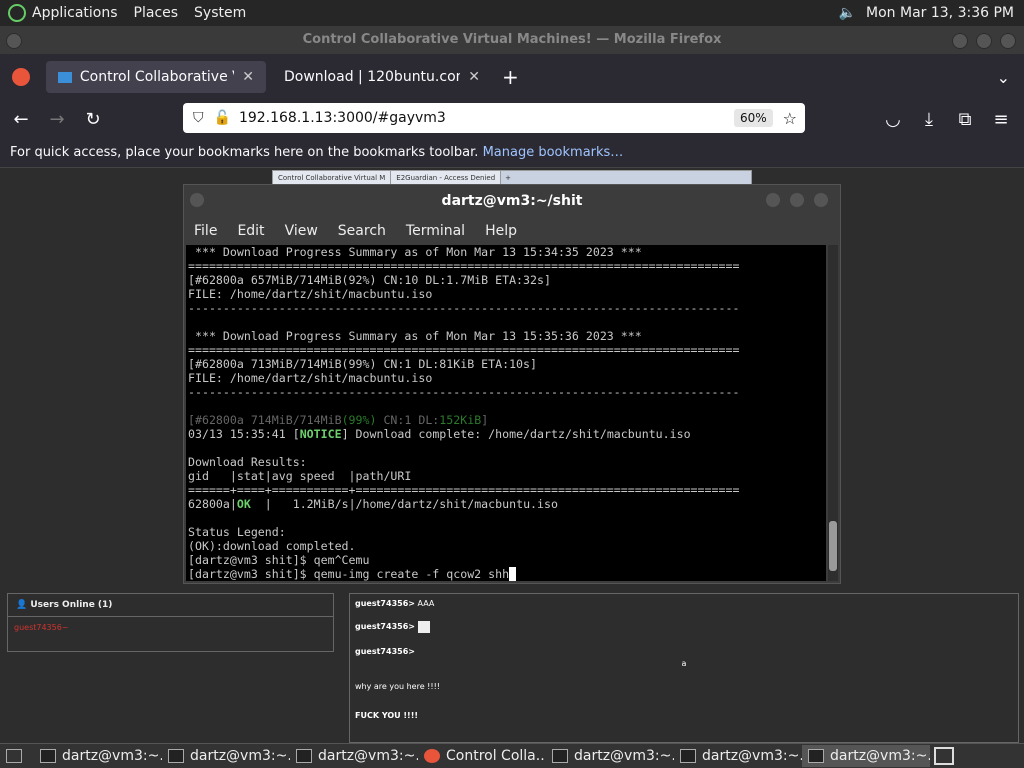  Describe the element at coordinates (965, 119) in the screenshot. I see `extensions-icon: ⧉` at that location.